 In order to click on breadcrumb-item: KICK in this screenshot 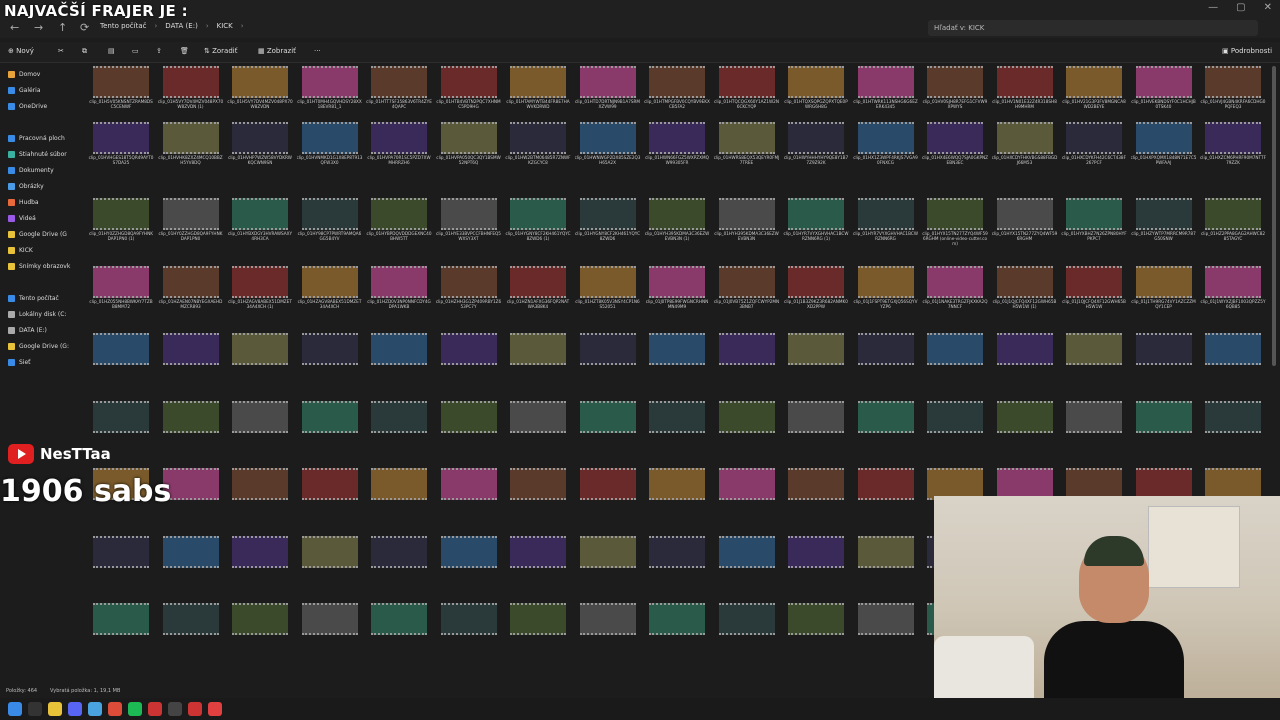, I will do `click(225, 26)`.